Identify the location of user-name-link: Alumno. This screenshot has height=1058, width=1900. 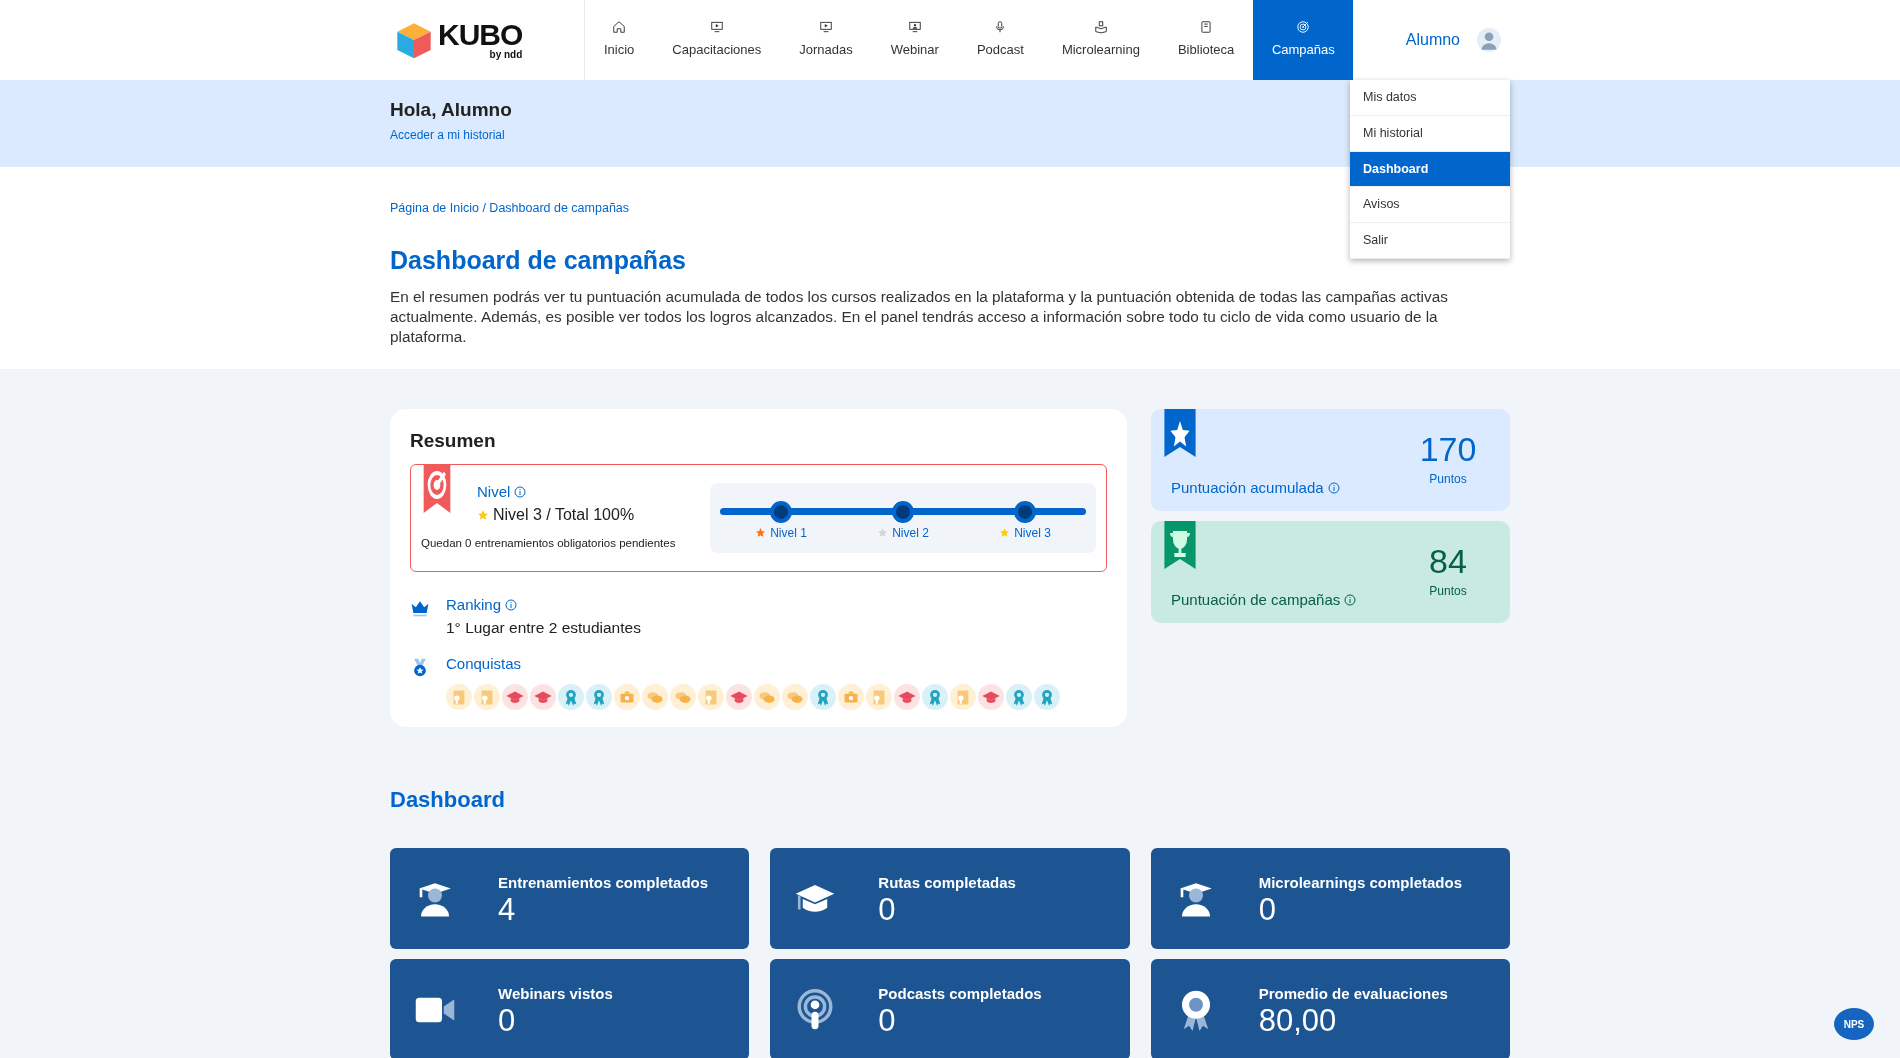
(1432, 40).